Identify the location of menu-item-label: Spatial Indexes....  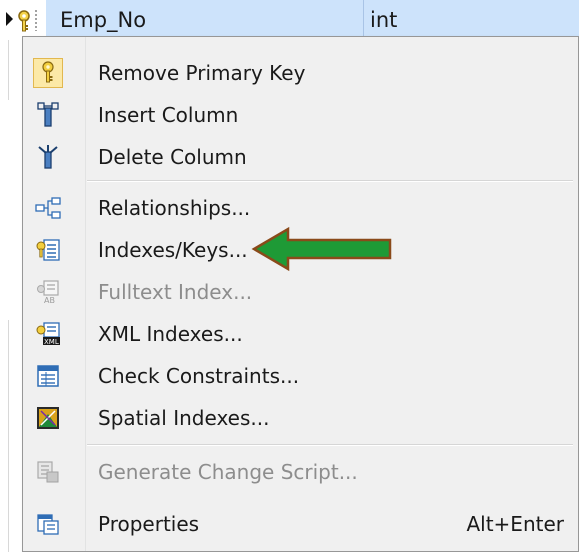
(184, 418).